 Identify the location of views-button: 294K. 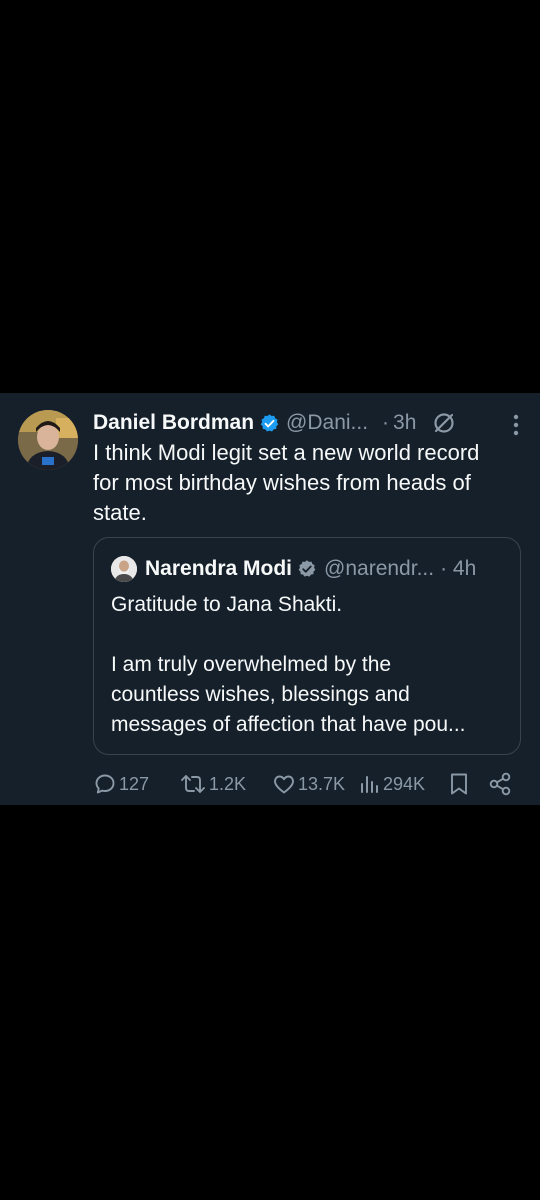
(392, 784).